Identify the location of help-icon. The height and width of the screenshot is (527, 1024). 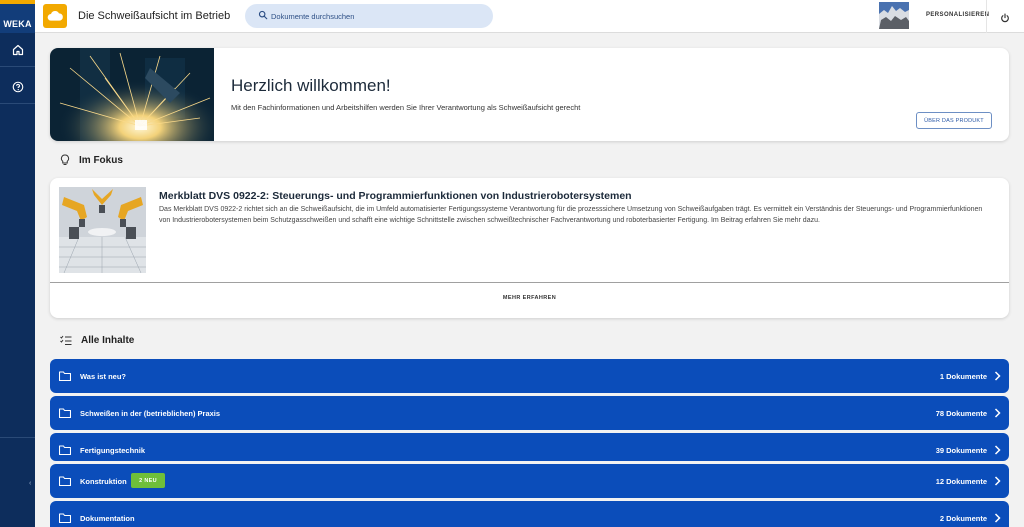
(17, 87).